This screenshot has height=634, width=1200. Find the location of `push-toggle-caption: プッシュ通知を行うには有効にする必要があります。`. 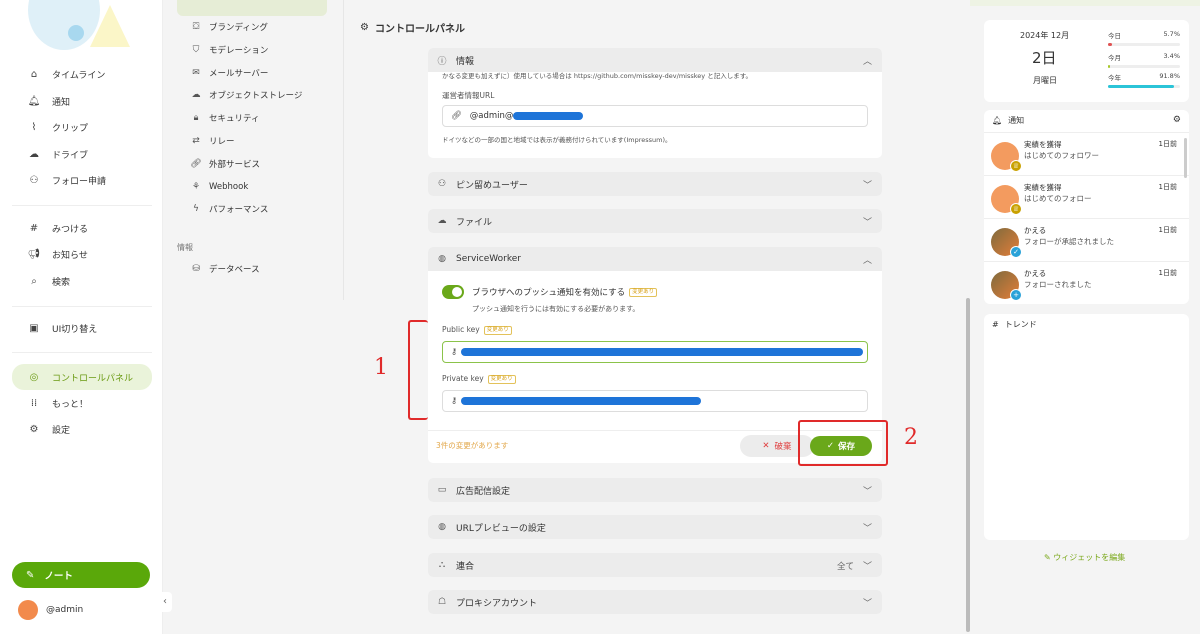

push-toggle-caption: プッシュ通知を行うには有効にする必要があります。 is located at coordinates (556, 309).